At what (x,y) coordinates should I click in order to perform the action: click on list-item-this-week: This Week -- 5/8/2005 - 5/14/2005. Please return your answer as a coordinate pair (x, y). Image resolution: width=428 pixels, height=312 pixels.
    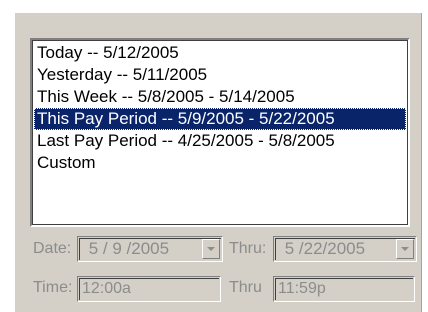
    Looking at the image, I should click on (220, 97).